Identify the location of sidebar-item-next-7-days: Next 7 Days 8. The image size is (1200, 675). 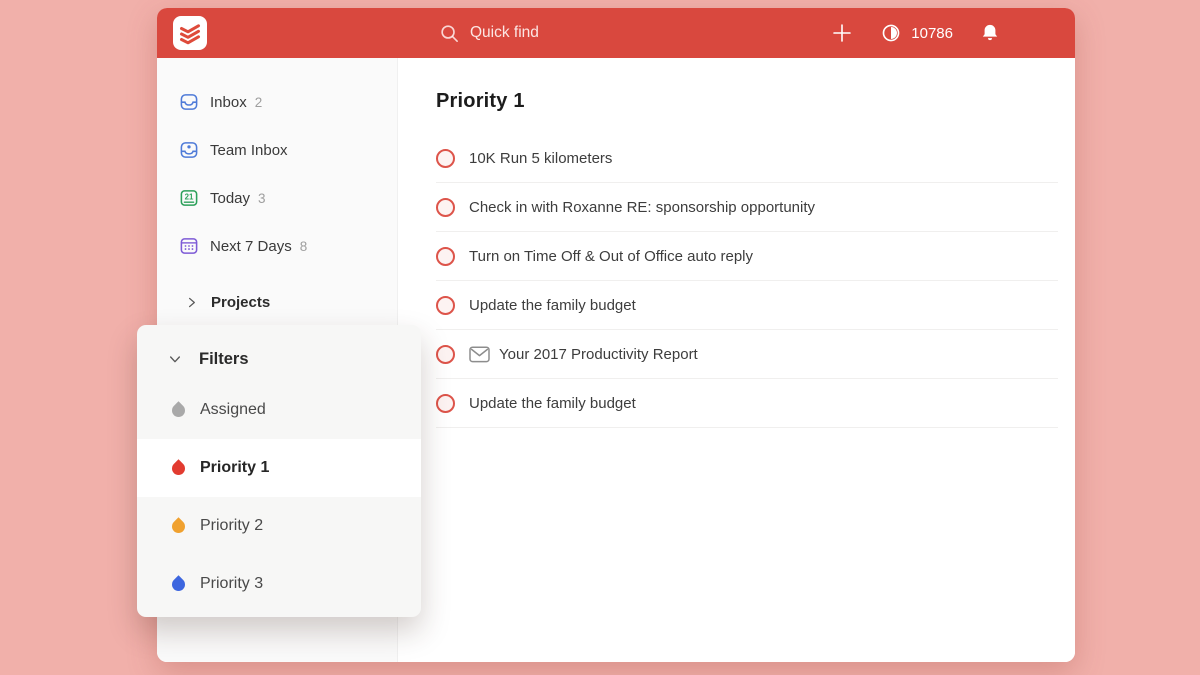
(277, 246).